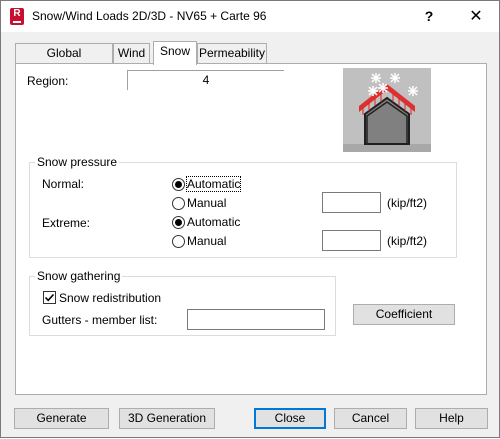  Describe the element at coordinates (370, 418) in the screenshot. I see `cancel-button: Cancel` at that location.